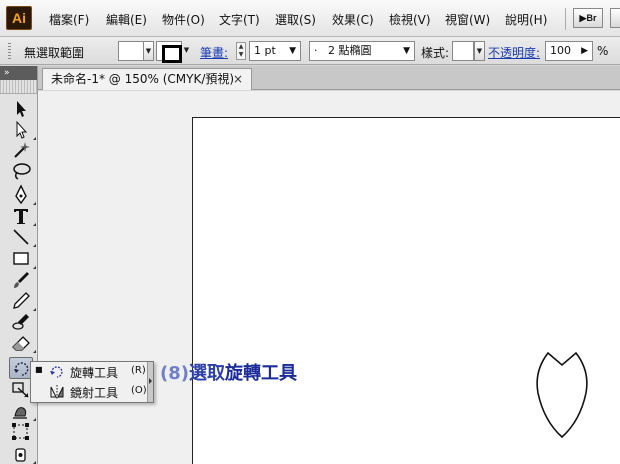  Describe the element at coordinates (206, 373) in the screenshot. I see `annotation-verb: 選取` at that location.